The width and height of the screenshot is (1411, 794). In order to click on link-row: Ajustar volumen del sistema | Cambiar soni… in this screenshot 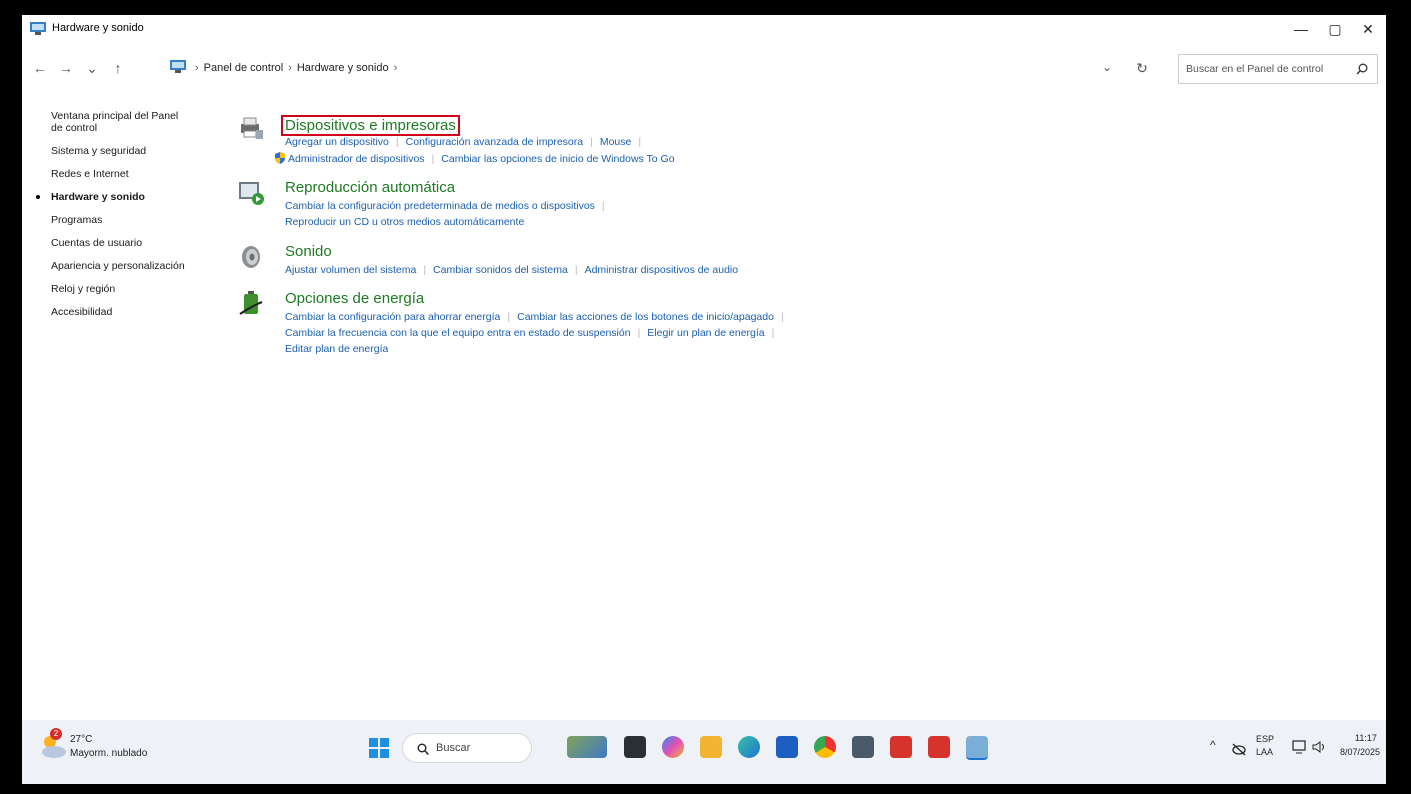, I will do `click(511, 270)`.